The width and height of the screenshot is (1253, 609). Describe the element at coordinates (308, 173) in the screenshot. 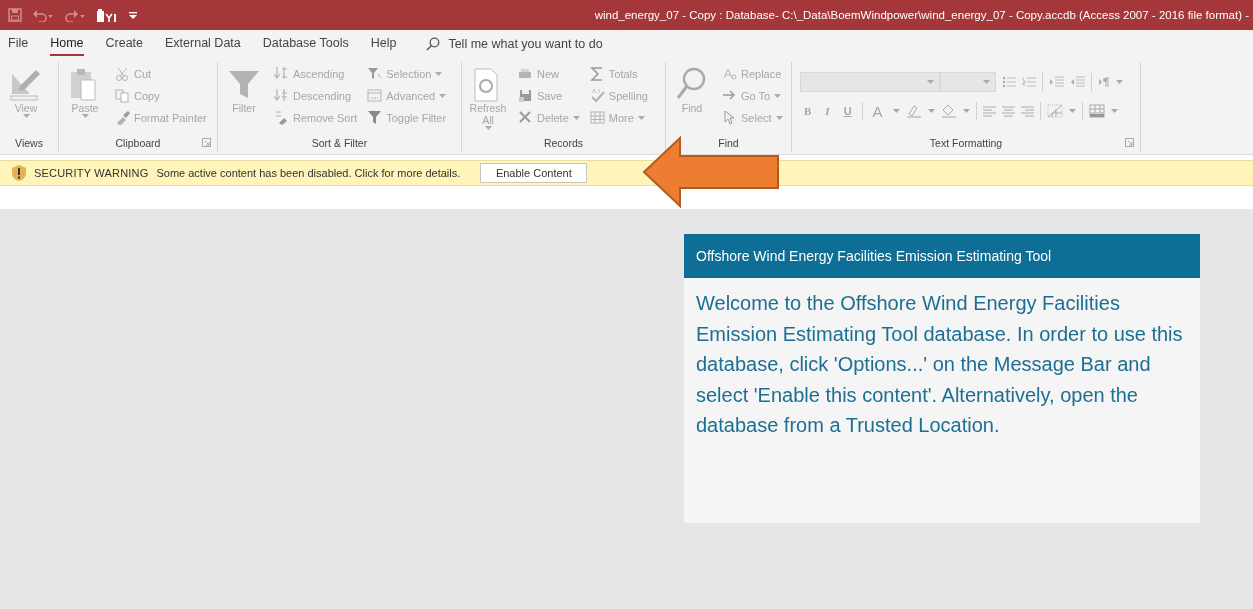

I see `warning-message: Some active content has been disabled. Click for more details.` at that location.